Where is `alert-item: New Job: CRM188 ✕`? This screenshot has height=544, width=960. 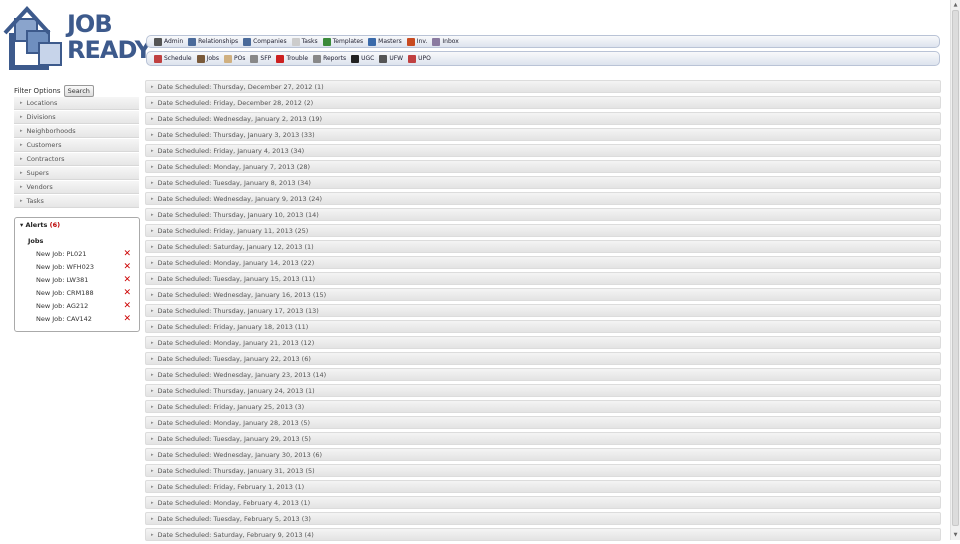 alert-item: New Job: CRM188 ✕ is located at coordinates (83, 293).